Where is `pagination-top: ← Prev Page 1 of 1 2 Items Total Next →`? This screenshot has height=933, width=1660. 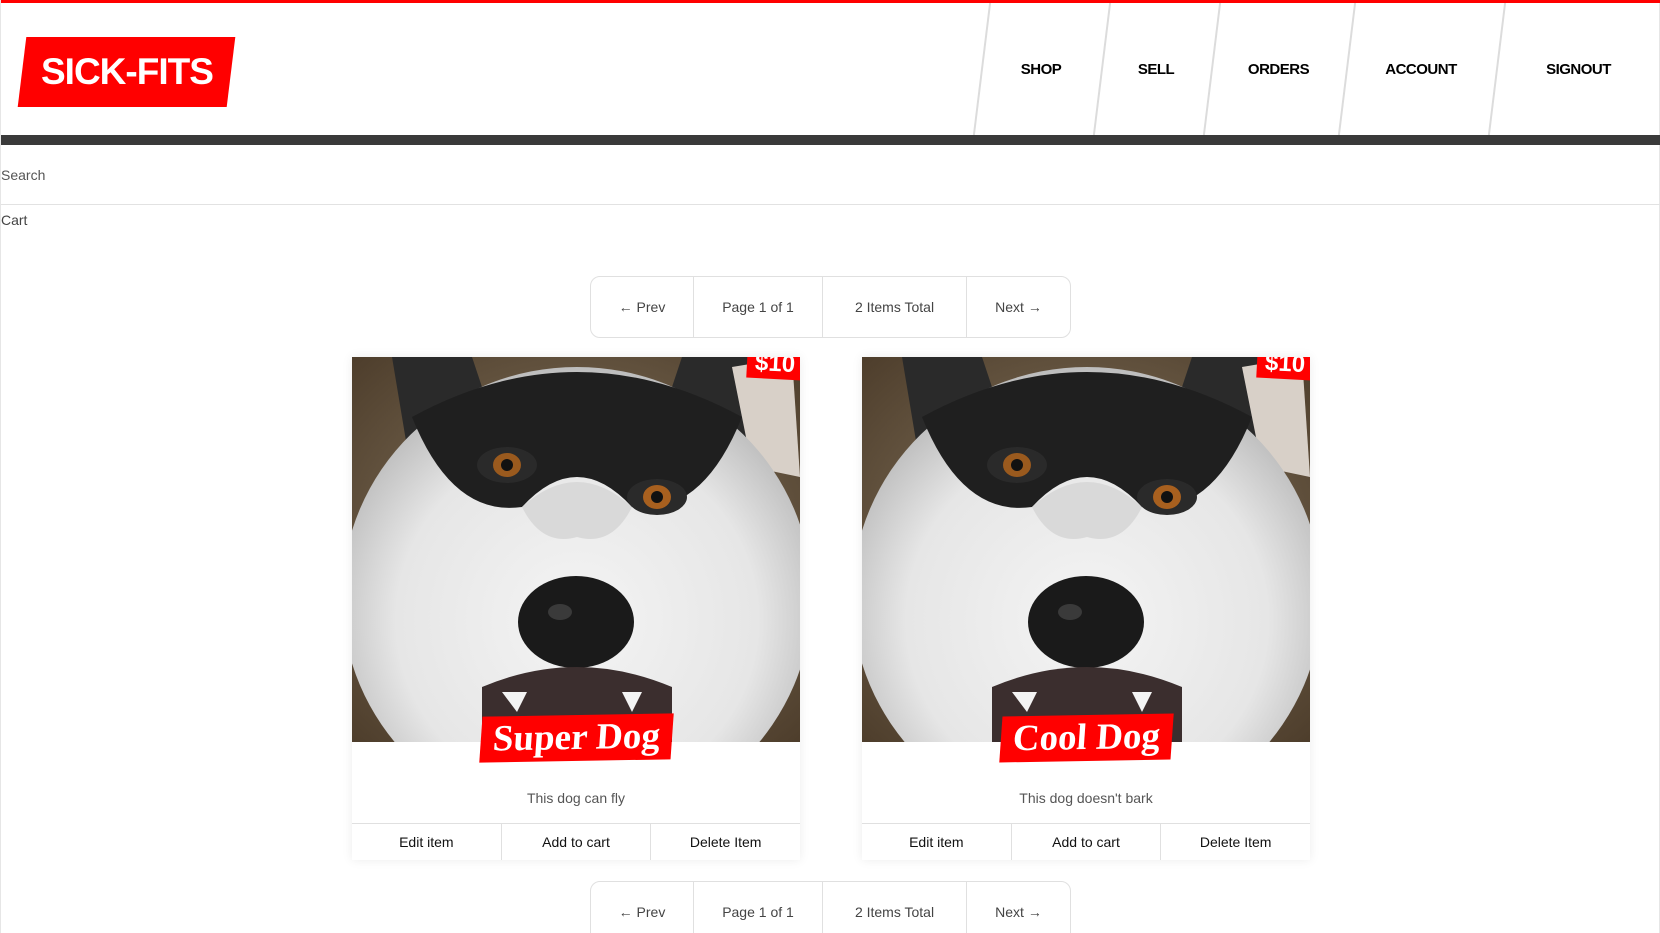
pagination-top: ← Prev Page 1 of 1 2 Items Total Next → is located at coordinates (830, 307).